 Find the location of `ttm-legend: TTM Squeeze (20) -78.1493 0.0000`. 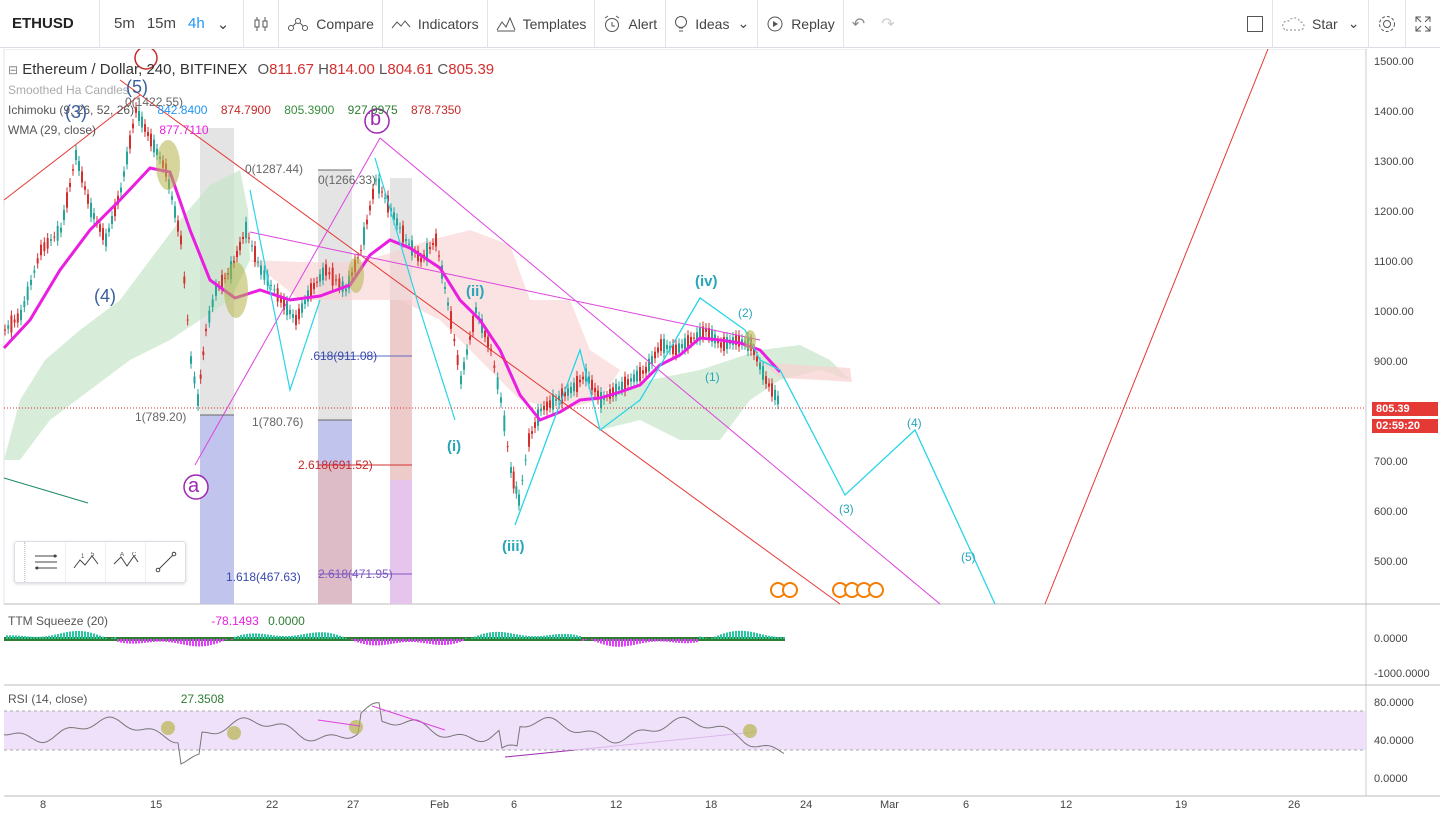

ttm-legend: TTM Squeeze (20) -78.1493 0.0000 is located at coordinates (156, 621).